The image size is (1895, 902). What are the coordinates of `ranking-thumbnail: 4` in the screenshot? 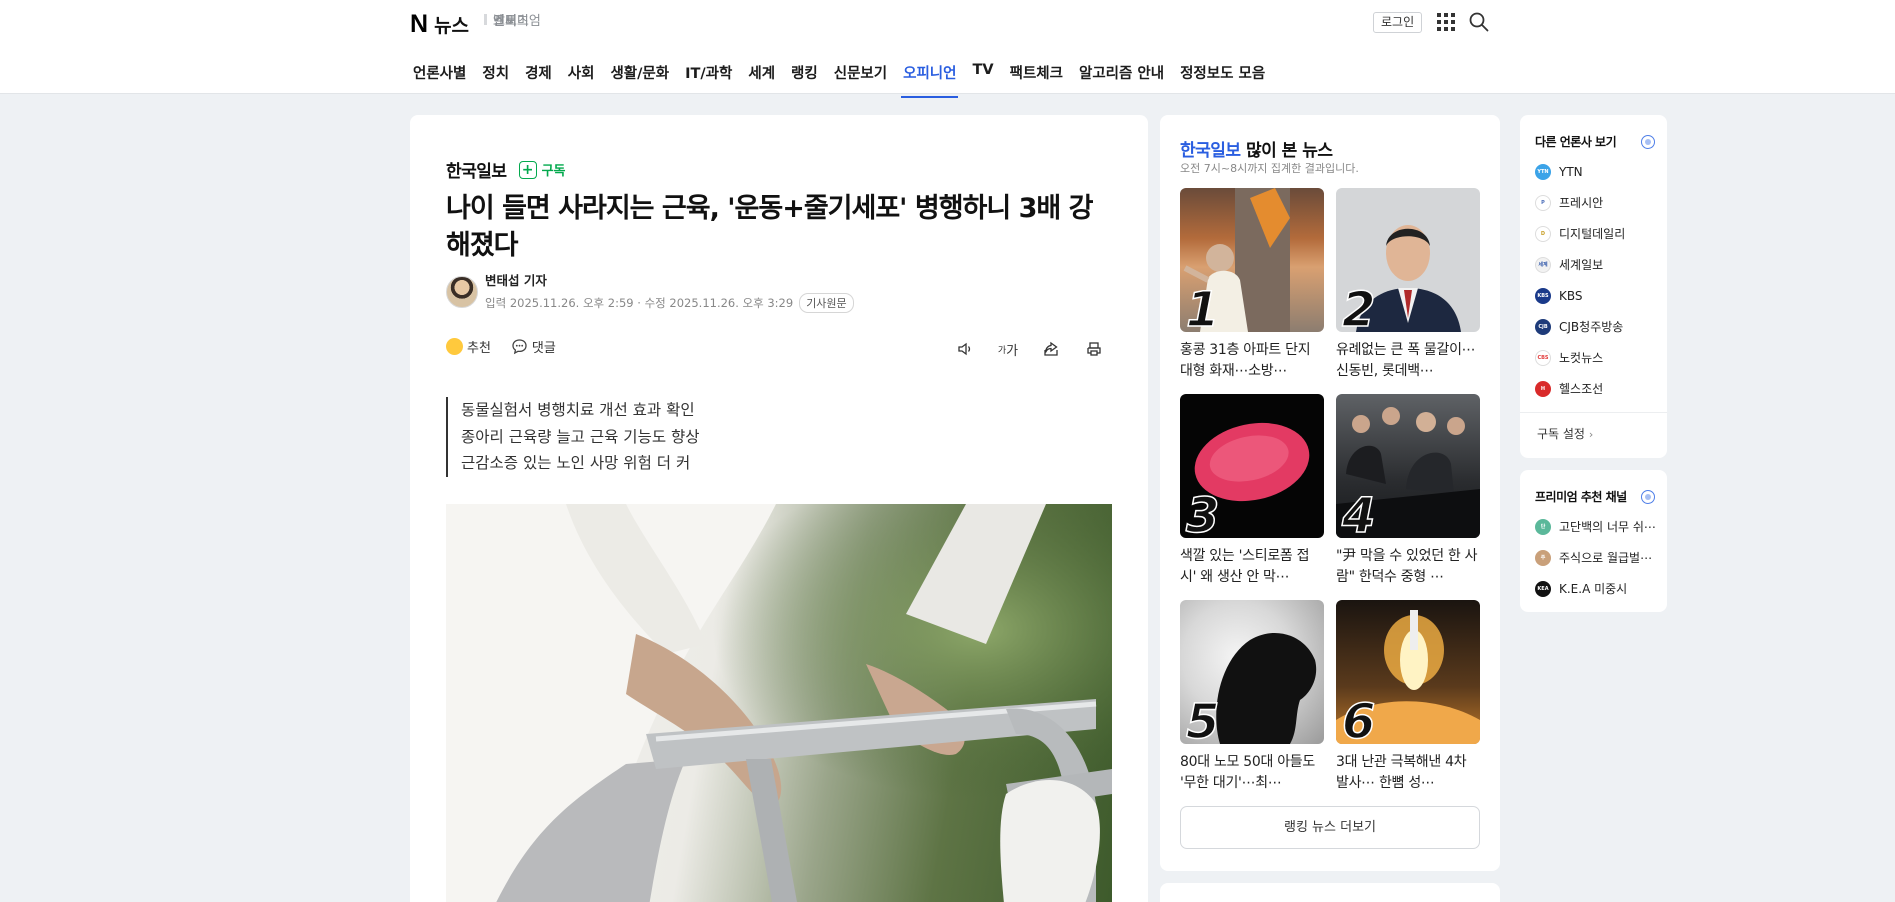 It's located at (1408, 466).